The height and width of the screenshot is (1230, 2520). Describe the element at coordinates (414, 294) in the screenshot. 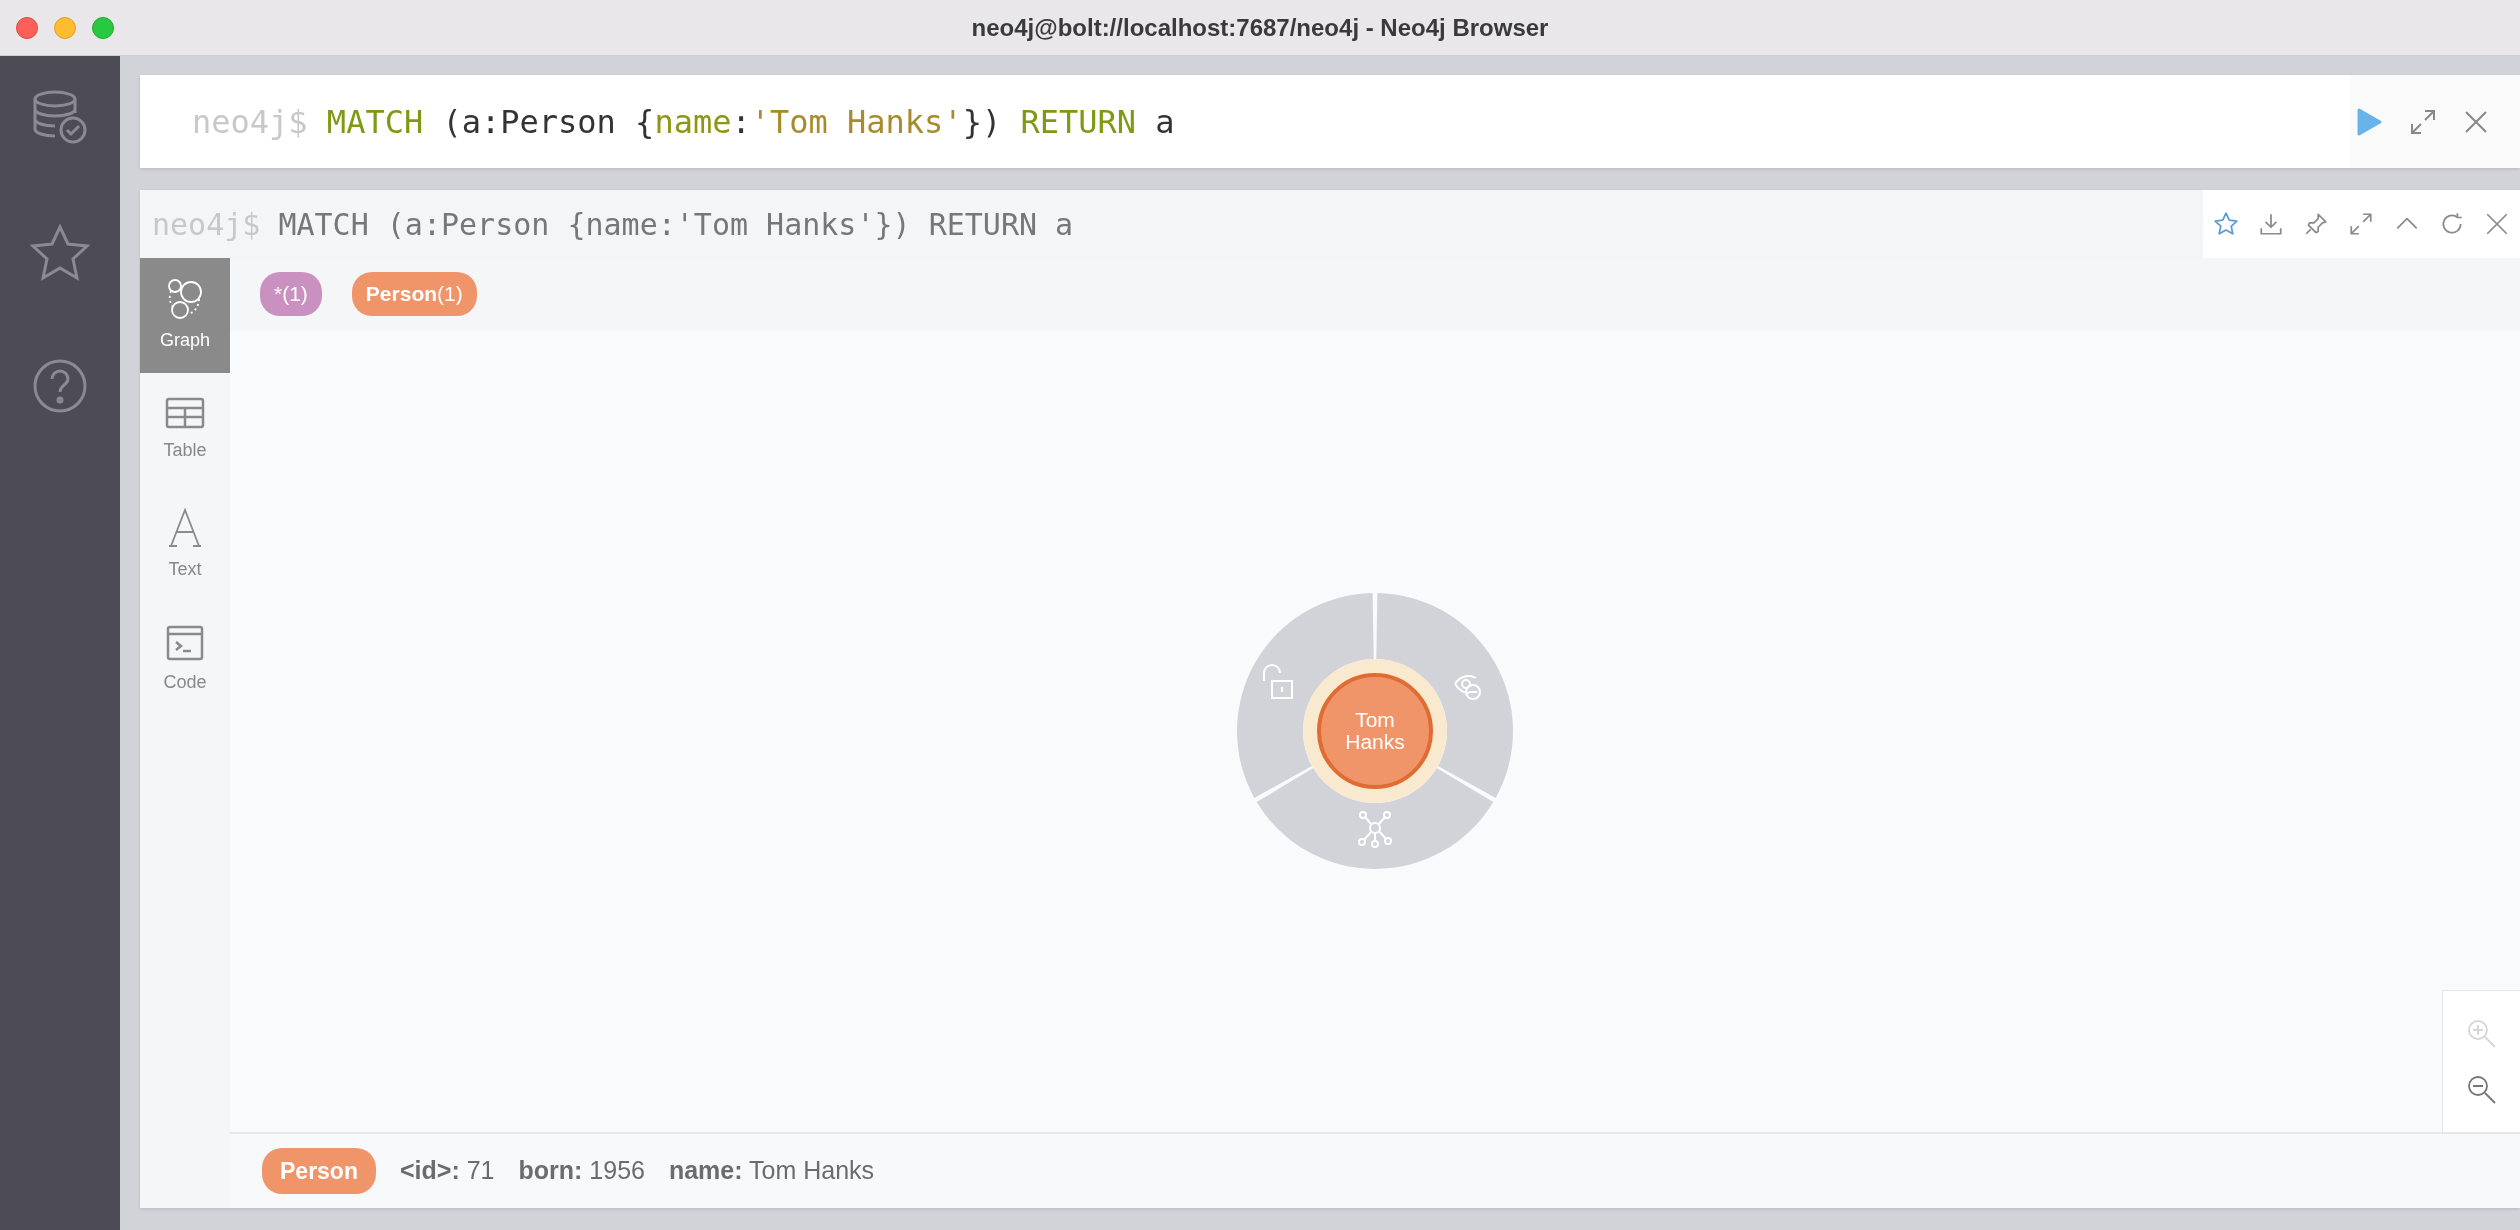

I see `label-pill: Person(1)` at that location.